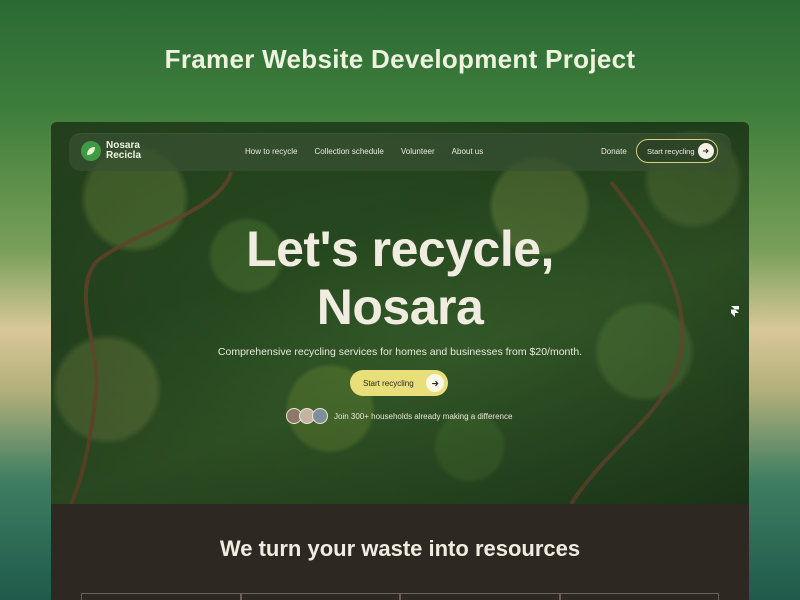 Image resolution: width=800 pixels, height=600 pixels. I want to click on hero-start-recycling-button: Start recycling, so click(399, 383).